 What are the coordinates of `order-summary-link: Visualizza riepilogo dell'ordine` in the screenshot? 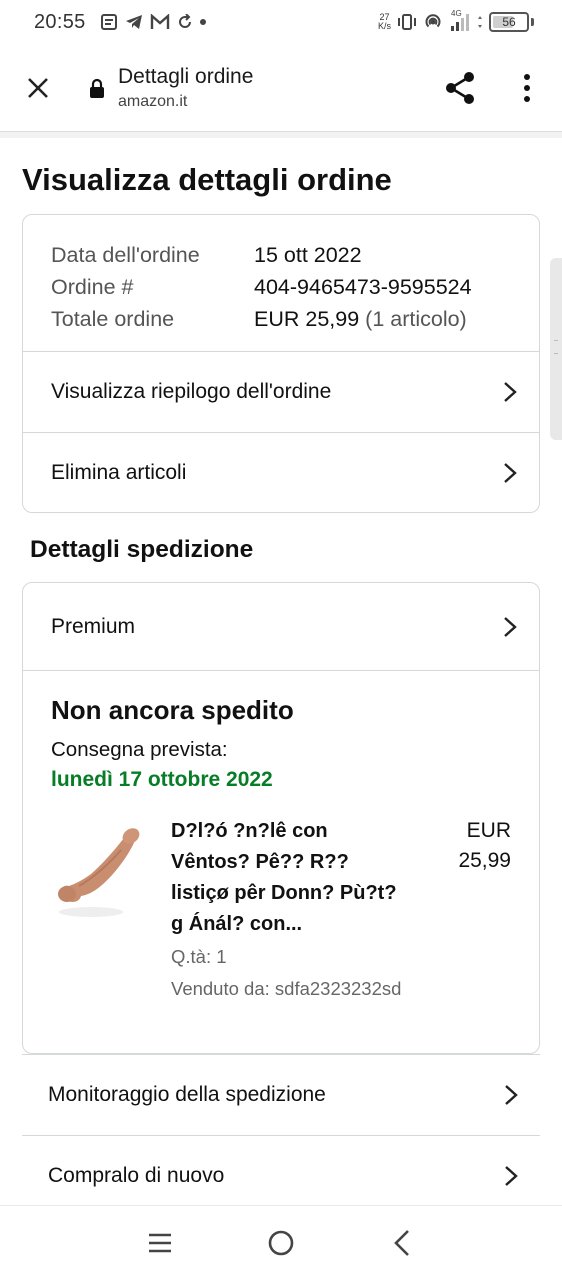 It's located at (281, 392).